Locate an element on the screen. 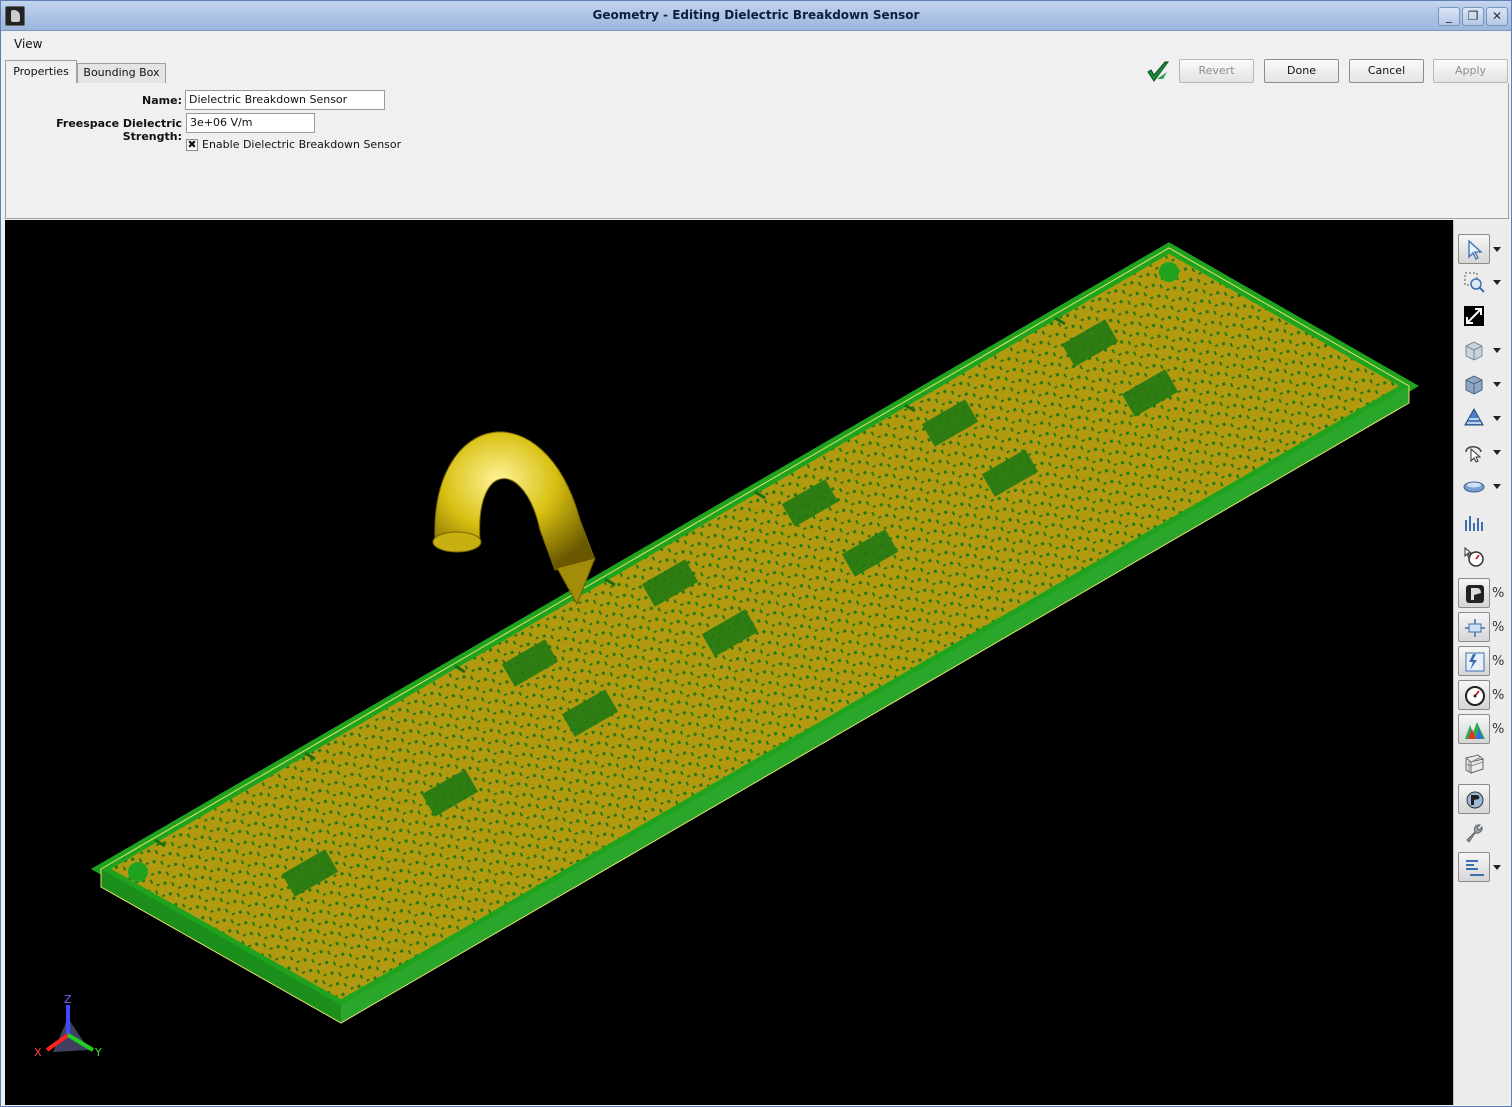 Image resolution: width=1512 pixels, height=1107 pixels. zoom-dropdown is located at coordinates (1497, 282).